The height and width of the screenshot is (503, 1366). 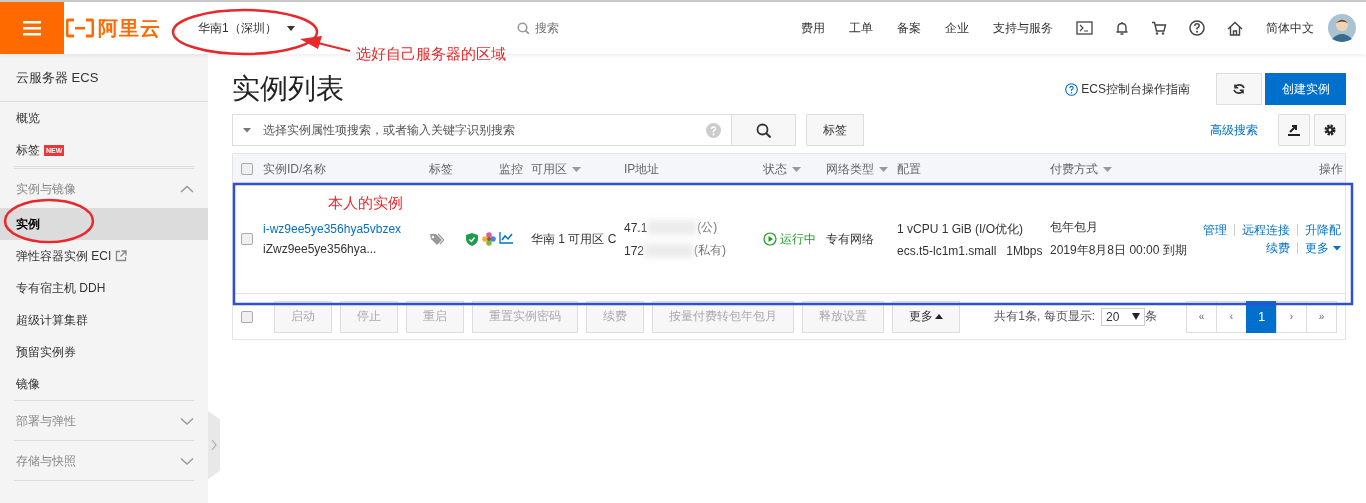 I want to click on billing-type: 包年包月, so click(x=1074, y=227).